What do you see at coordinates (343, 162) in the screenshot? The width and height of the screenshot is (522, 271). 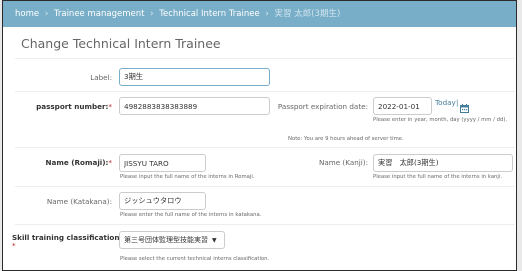 I see `name-kanji-label: Name (Kanji):` at bounding box center [343, 162].